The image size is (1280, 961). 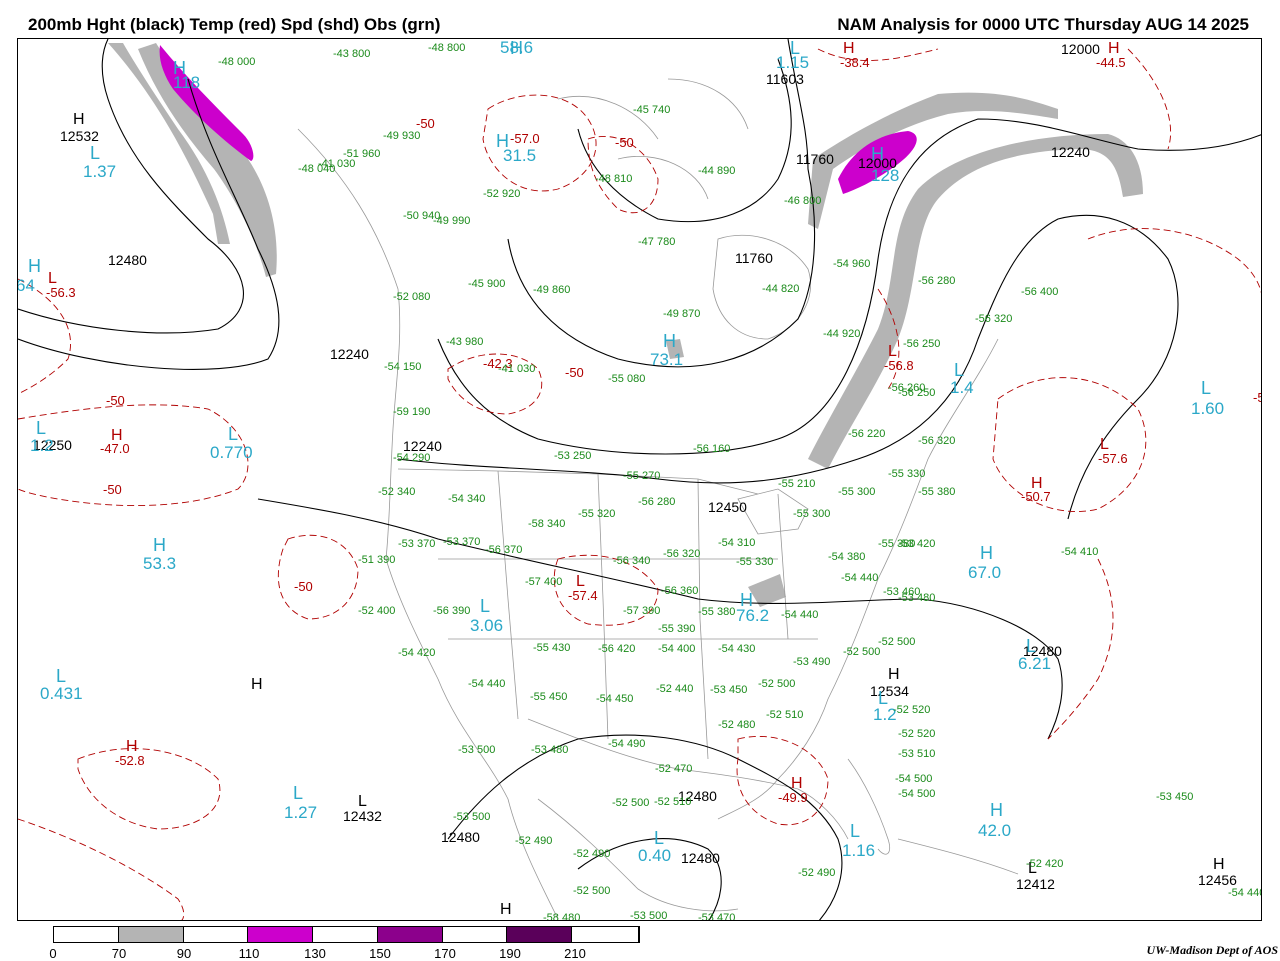 What do you see at coordinates (573, 456) in the screenshot?
I see `observation-station: -53 250` at bounding box center [573, 456].